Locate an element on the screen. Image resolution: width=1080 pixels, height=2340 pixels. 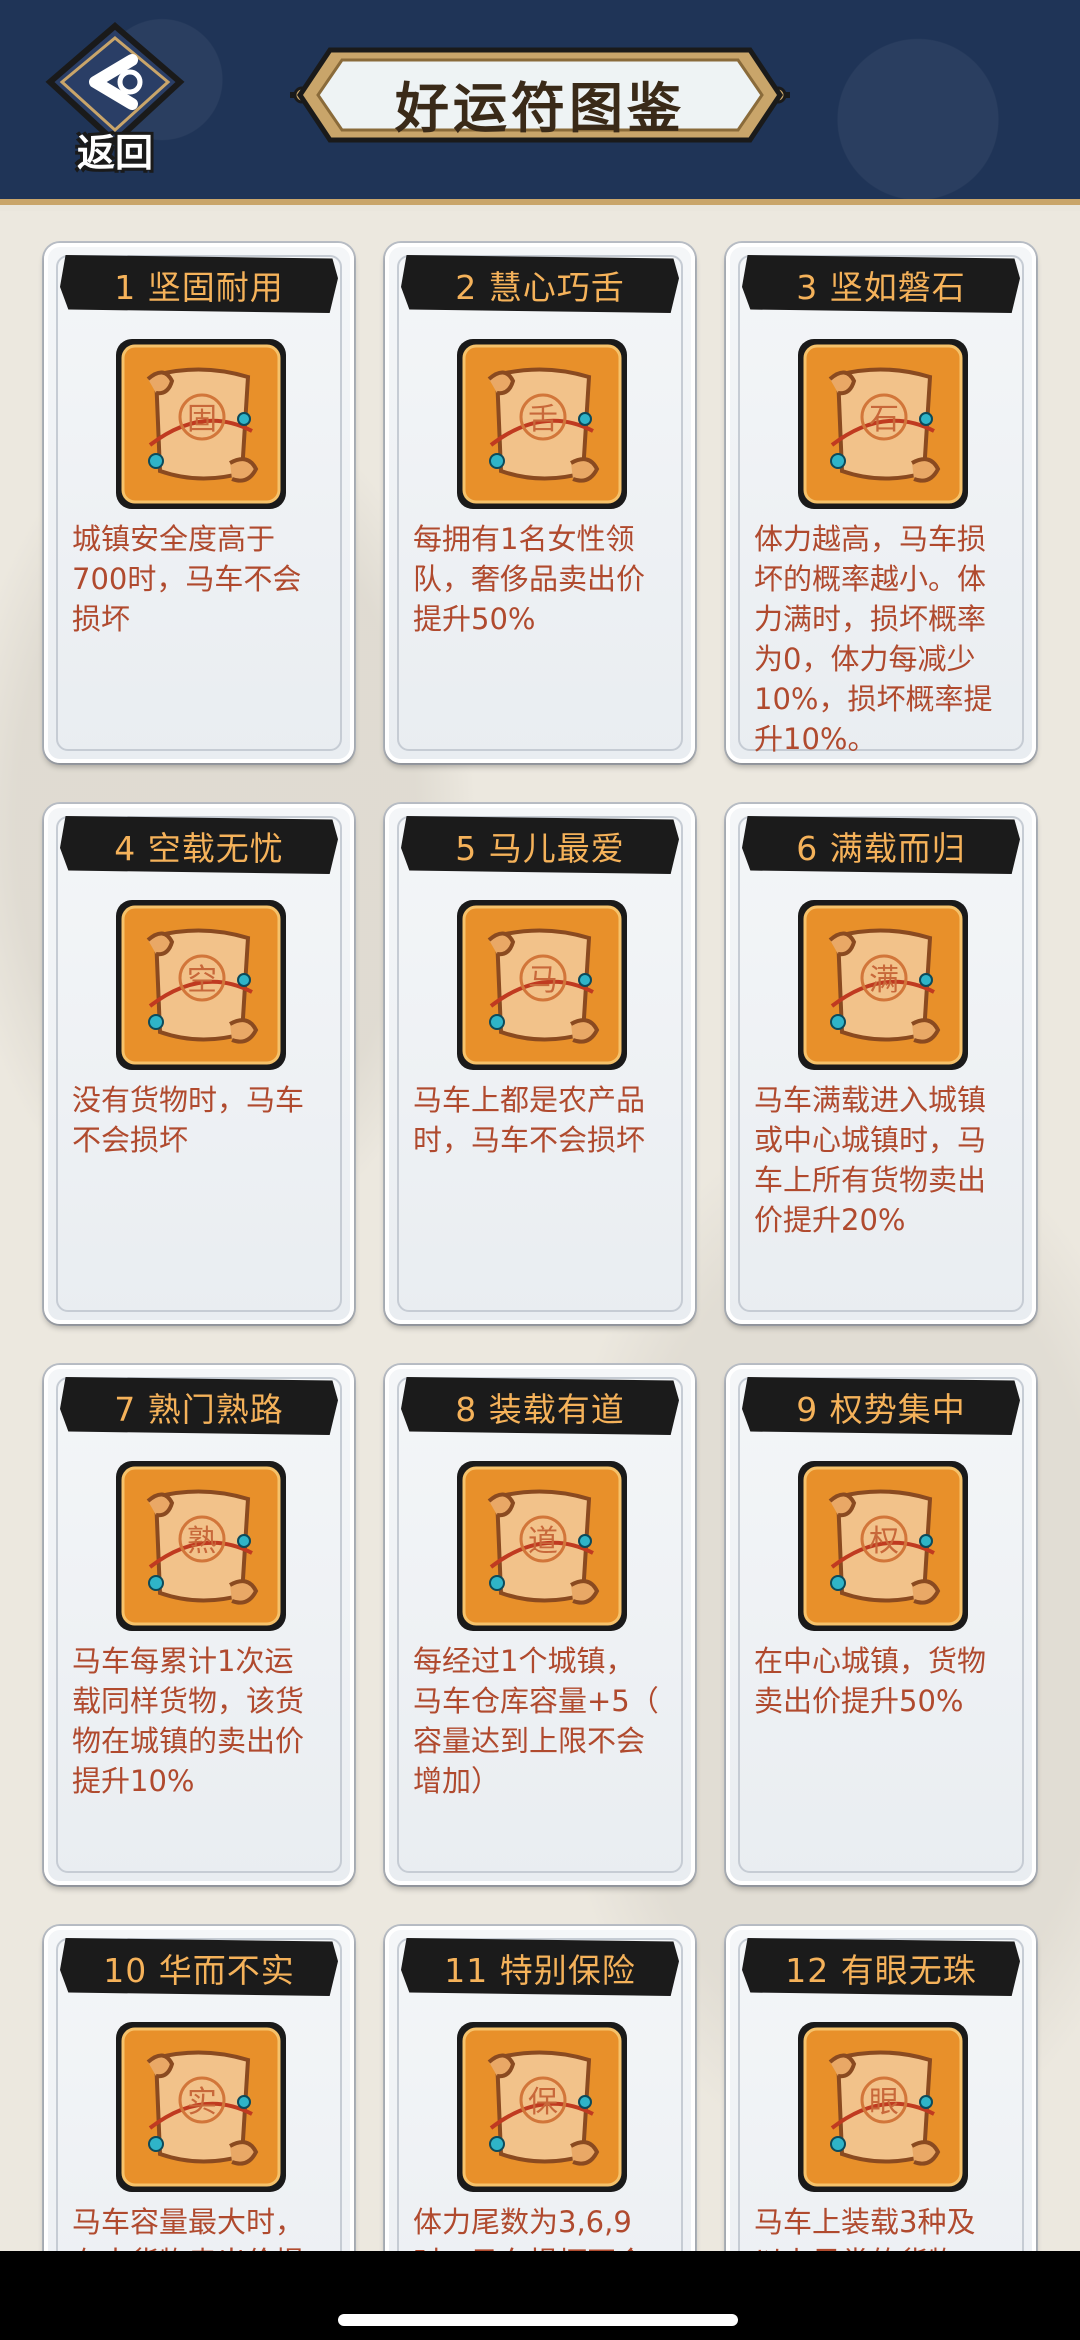
card-description: 马车上装载3种及 以上风类的货物 is located at coordinates (865, 2228).